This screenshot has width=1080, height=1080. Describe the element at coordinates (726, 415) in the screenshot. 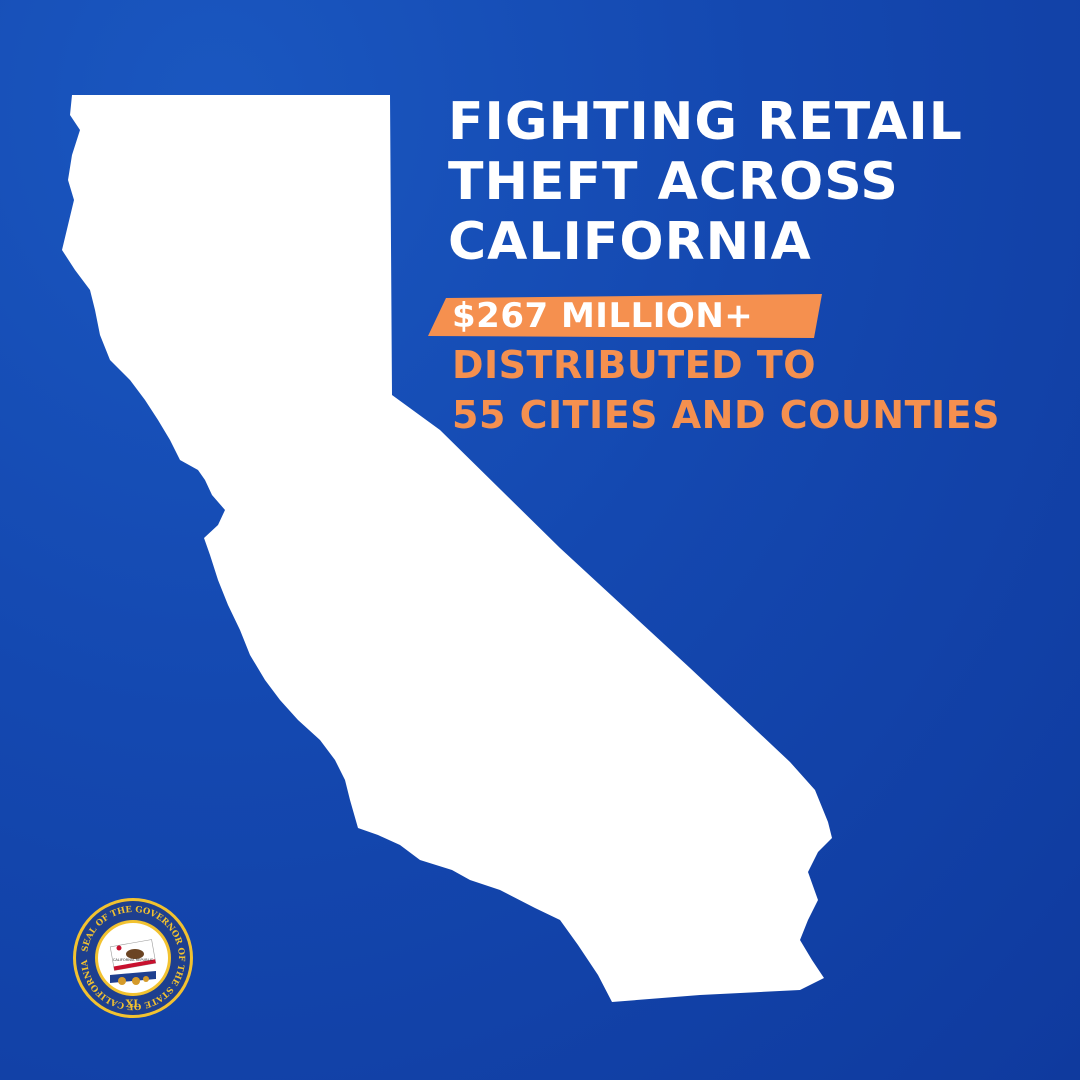

I see `subhead-line-2: 55 CITIES AND COUNTIES` at that location.